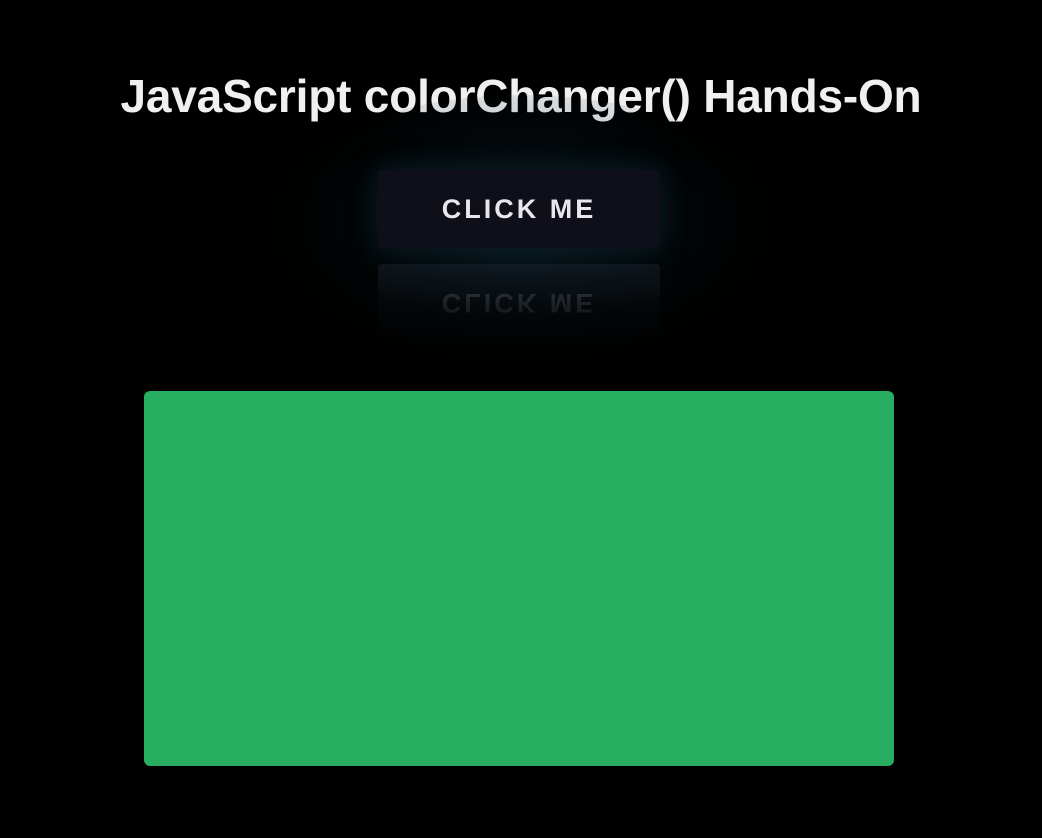 The image size is (1042, 838). I want to click on button-reflection: CLICK ME, so click(519, 303).